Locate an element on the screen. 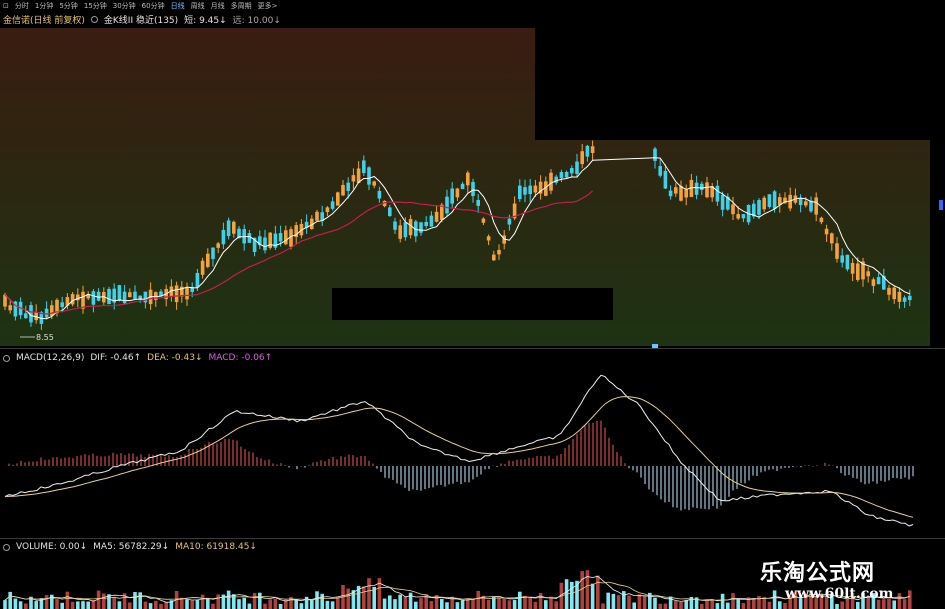  volume-settings-icon is located at coordinates (6, 547).